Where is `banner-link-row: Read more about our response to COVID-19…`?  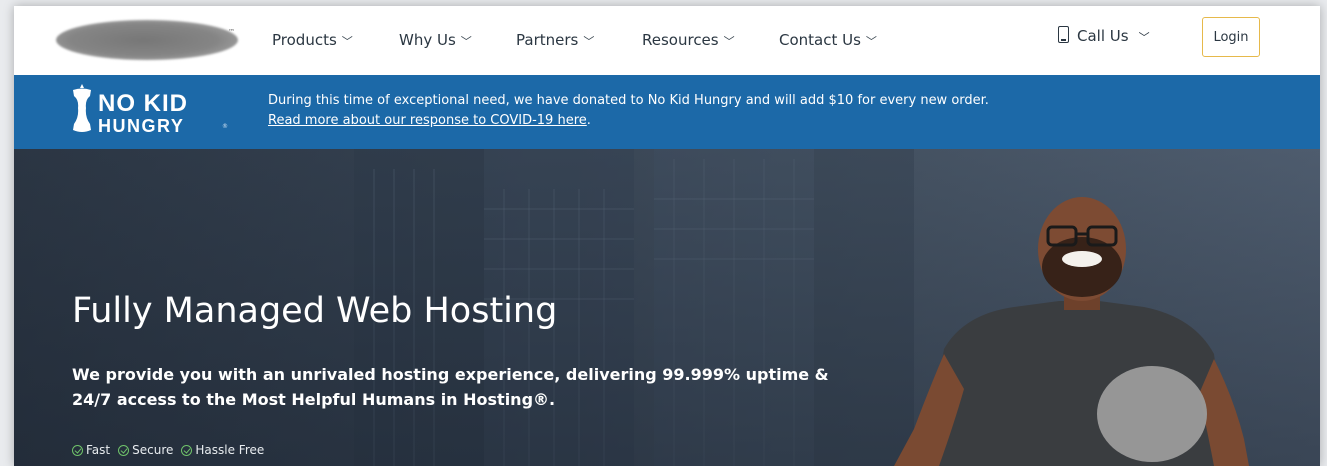
banner-link-row: Read more about our response to COVID-19… is located at coordinates (628, 121).